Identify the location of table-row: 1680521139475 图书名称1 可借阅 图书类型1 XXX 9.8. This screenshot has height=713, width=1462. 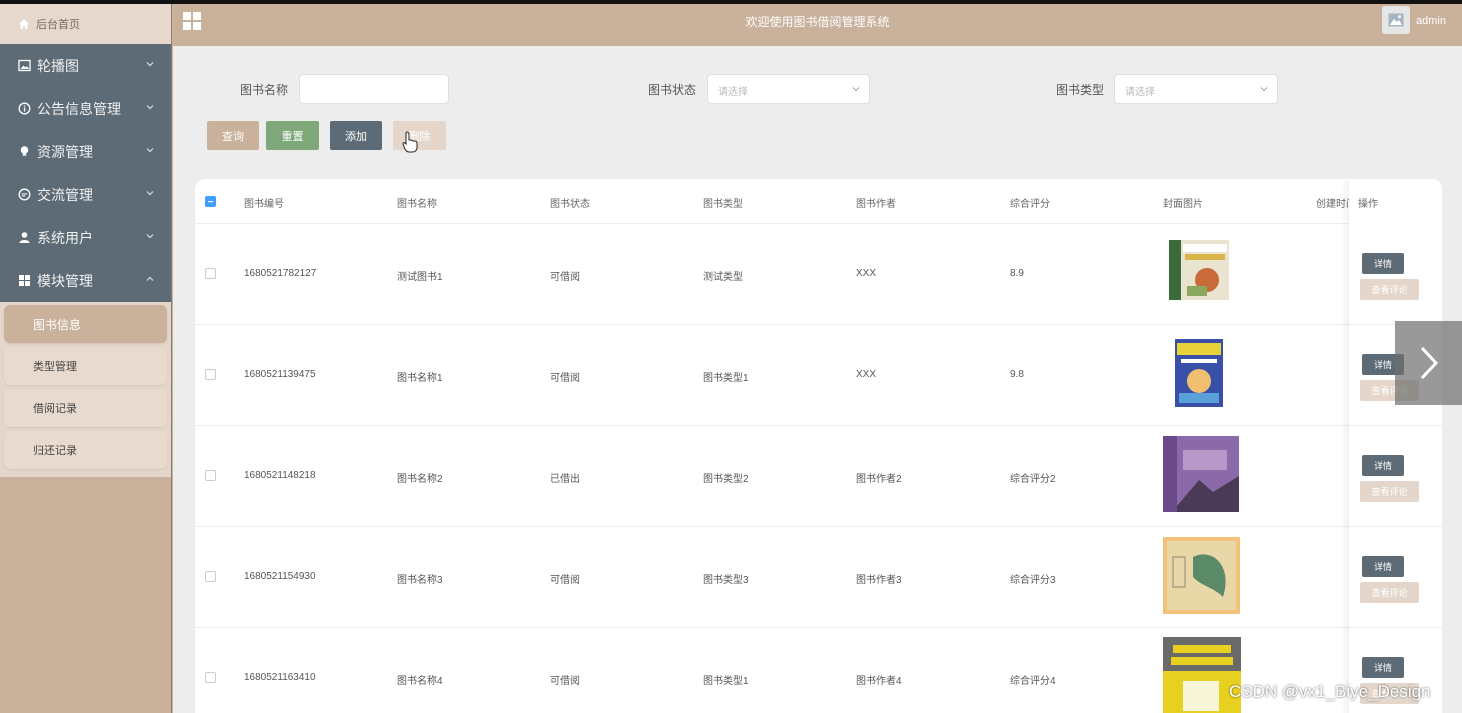
(818, 375).